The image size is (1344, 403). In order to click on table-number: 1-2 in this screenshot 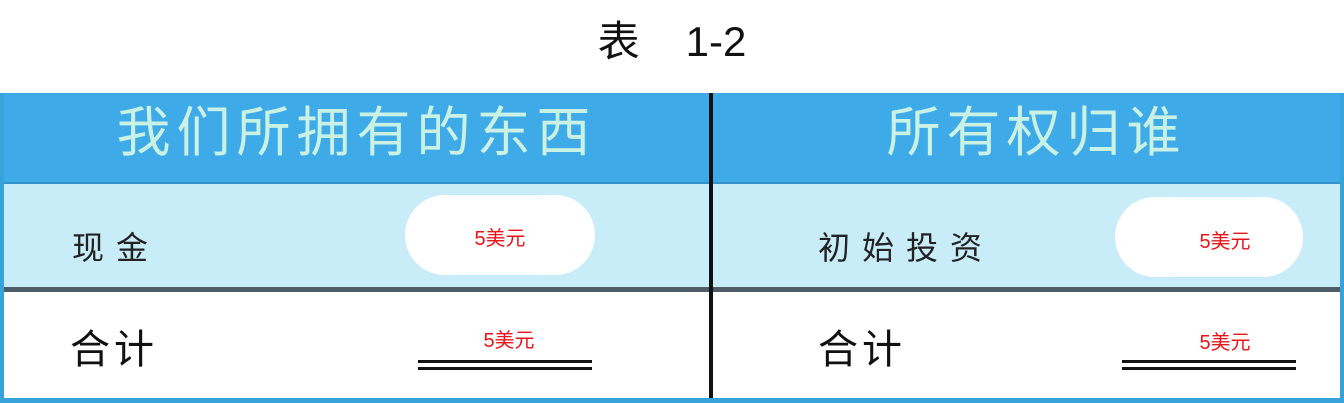, I will do `click(716, 41)`.